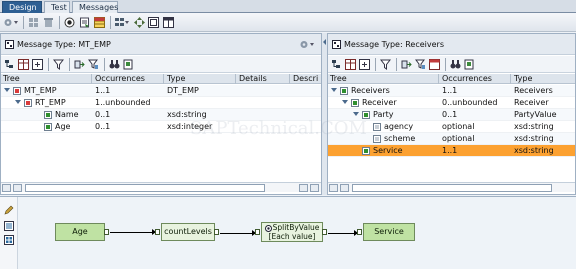  What do you see at coordinates (22, 7) in the screenshot?
I see `tab-design: Design` at bounding box center [22, 7].